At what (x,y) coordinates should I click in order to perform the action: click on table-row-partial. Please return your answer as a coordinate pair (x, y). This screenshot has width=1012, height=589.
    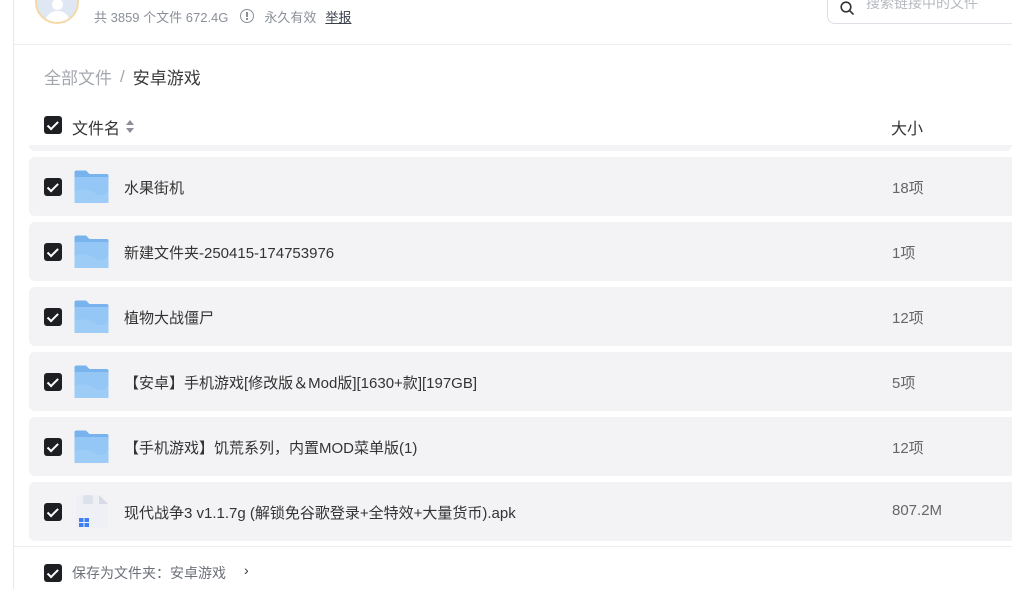
    Looking at the image, I should click on (520, 148).